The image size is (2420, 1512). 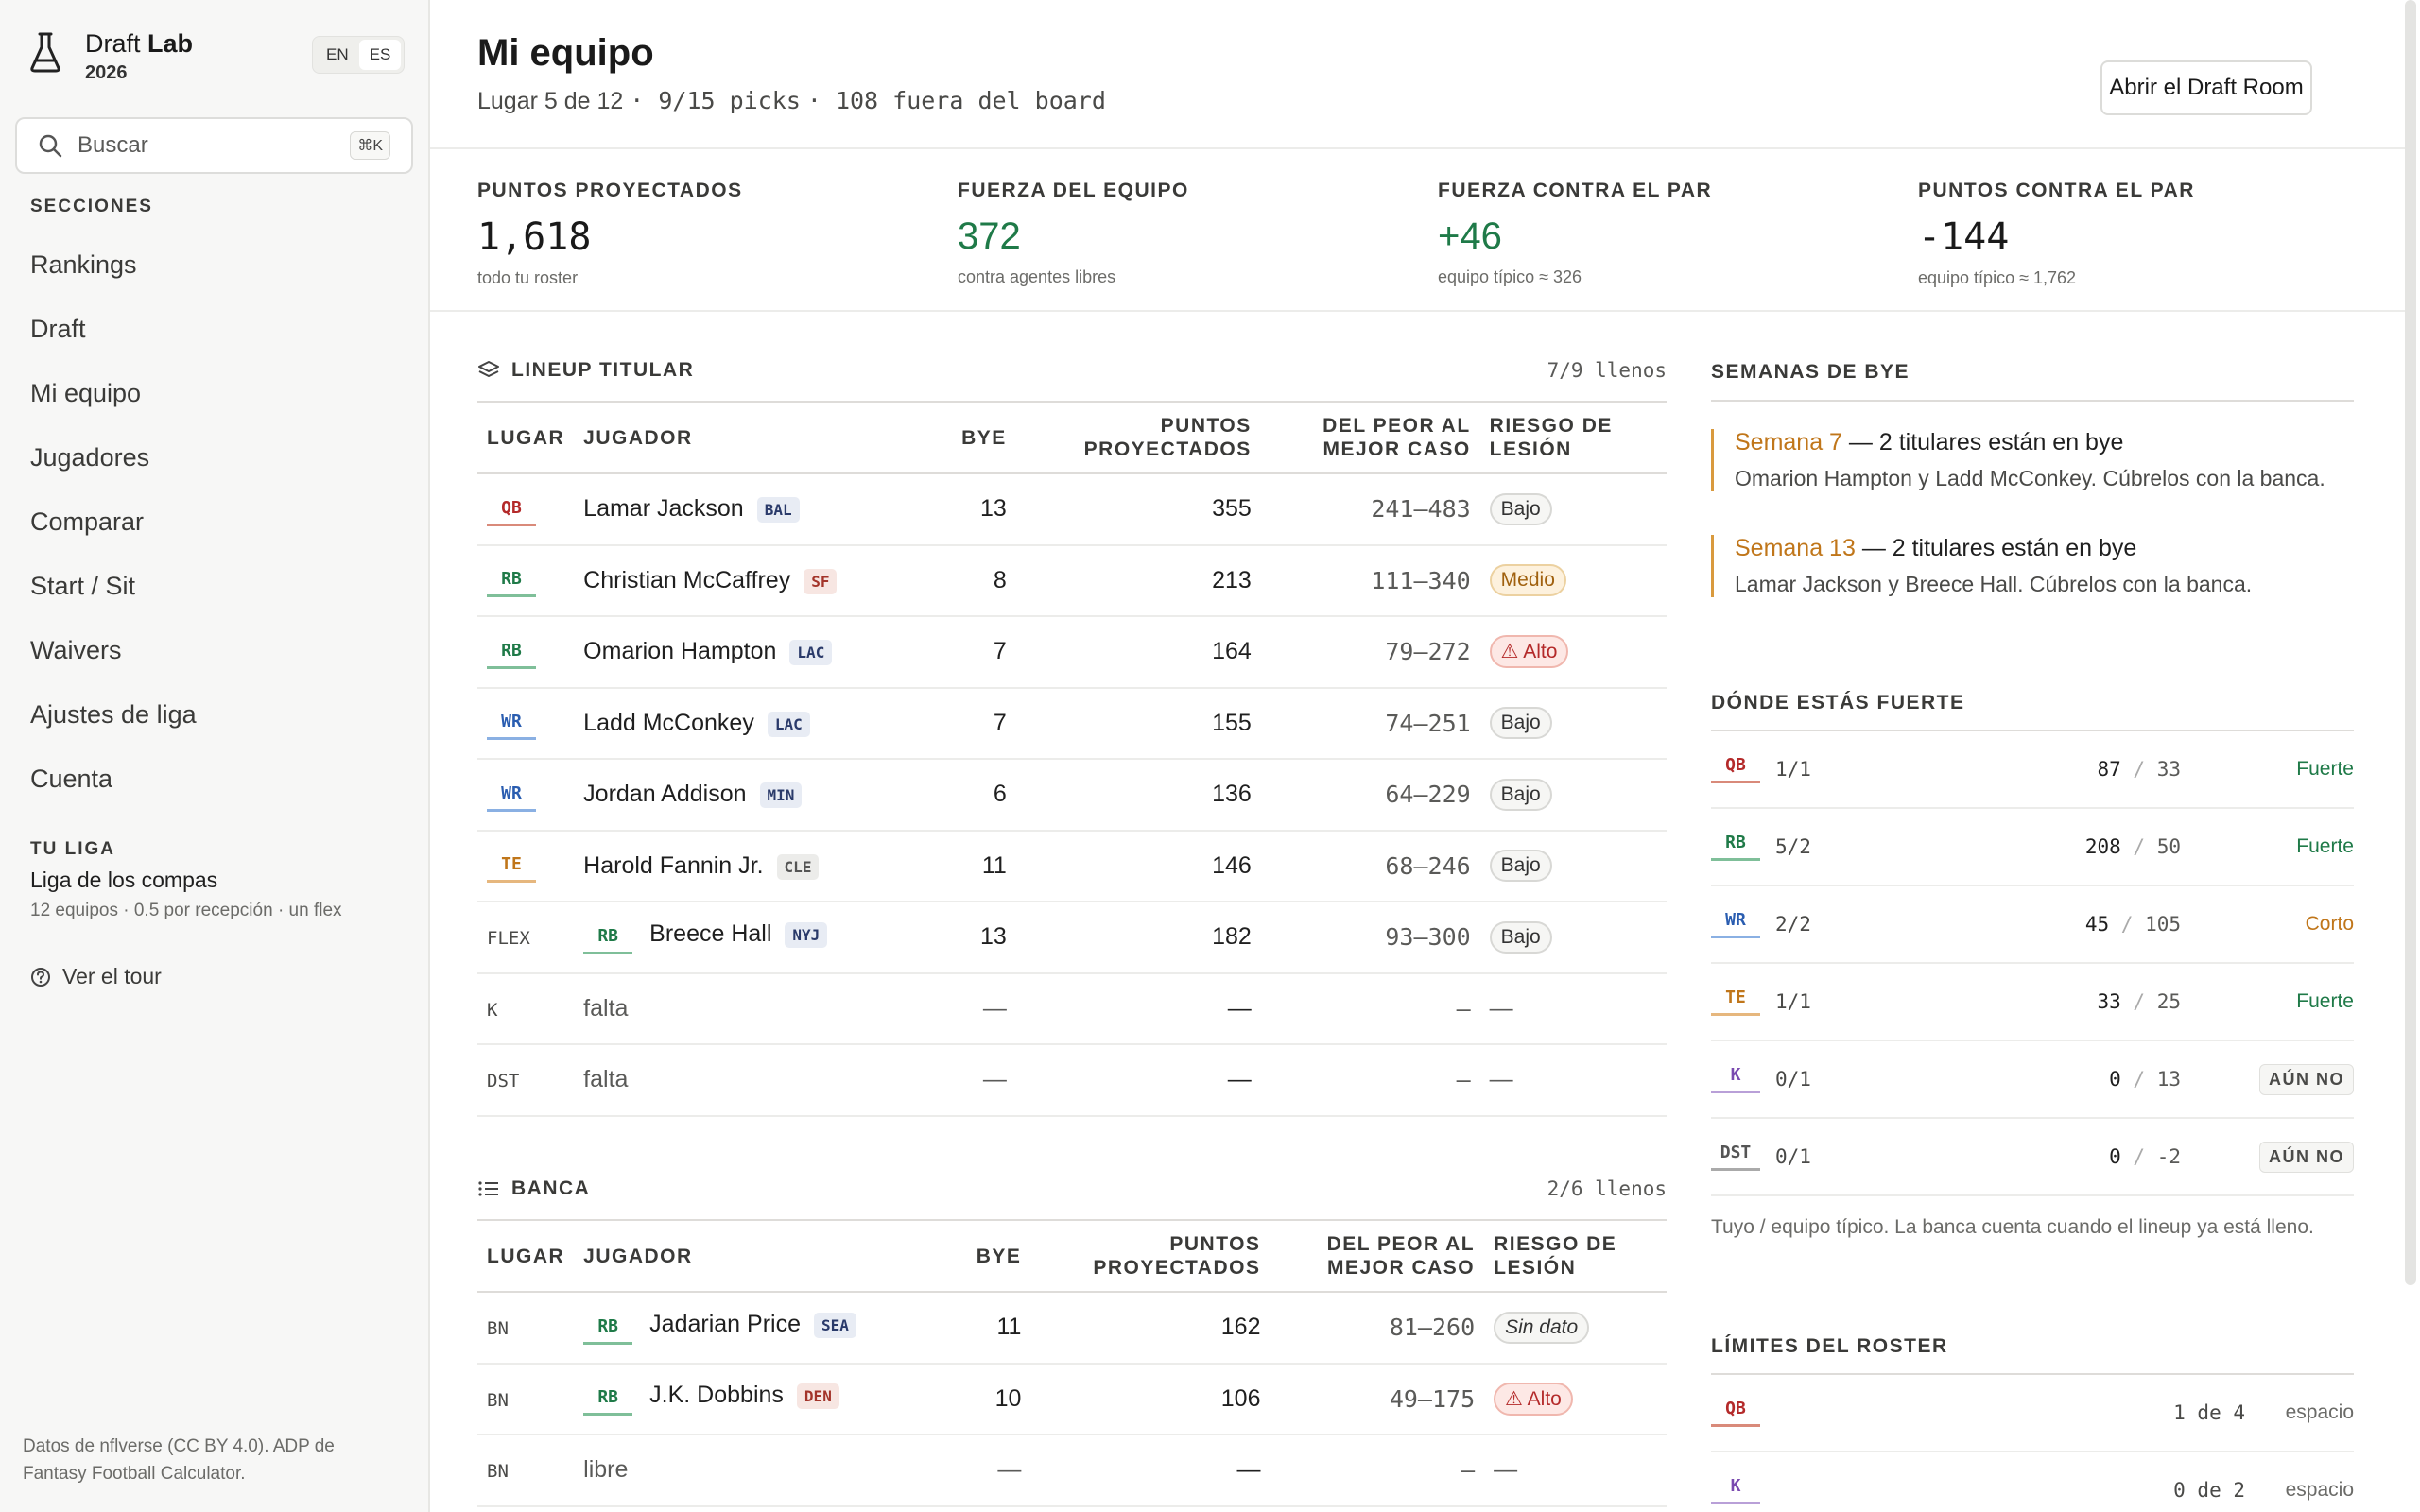 What do you see at coordinates (1072, 509) in the screenshot?
I see `table-row: QB Lamar Jackson BAL 13 355 241–483 Bajo` at bounding box center [1072, 509].